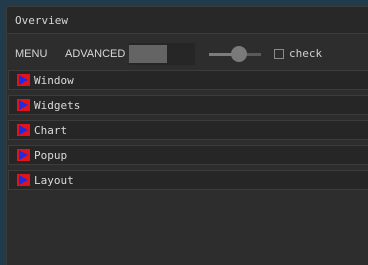 The width and height of the screenshot is (368, 265). I want to click on menubar: MENU ADVANCED check, so click(187, 53).